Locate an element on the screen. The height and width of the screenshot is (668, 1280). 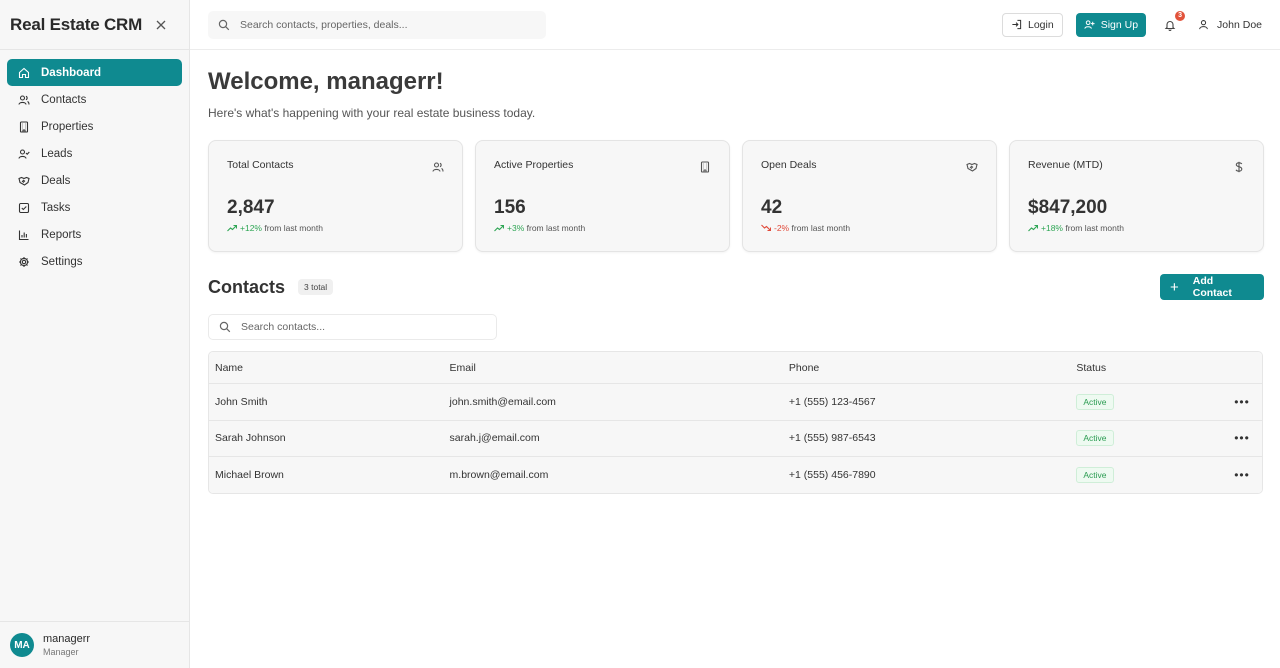
app-title: Real Estate CRM is located at coordinates (76, 24).